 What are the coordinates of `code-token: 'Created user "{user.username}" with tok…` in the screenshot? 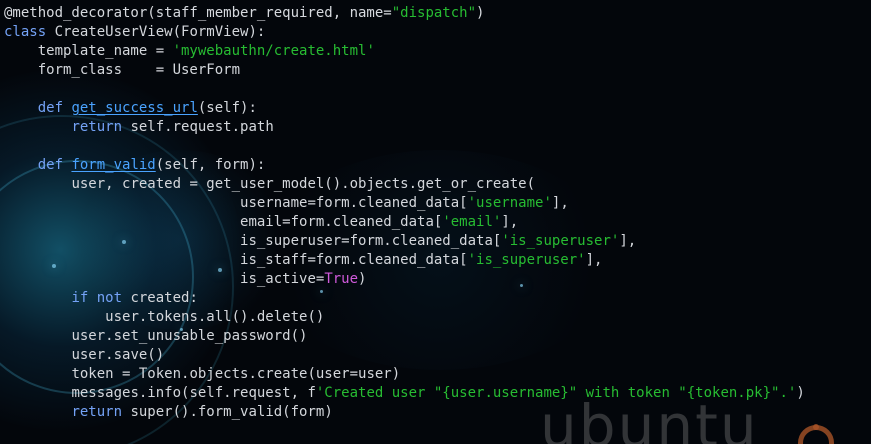 It's located at (556, 393).